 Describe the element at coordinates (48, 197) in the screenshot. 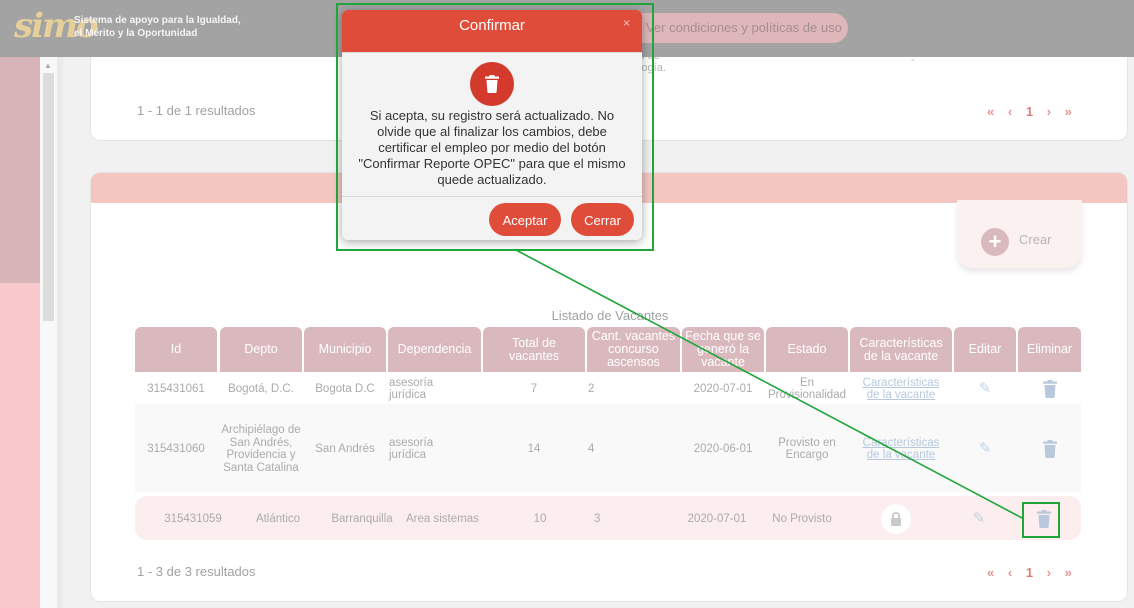

I see `scroll-thumb` at that location.